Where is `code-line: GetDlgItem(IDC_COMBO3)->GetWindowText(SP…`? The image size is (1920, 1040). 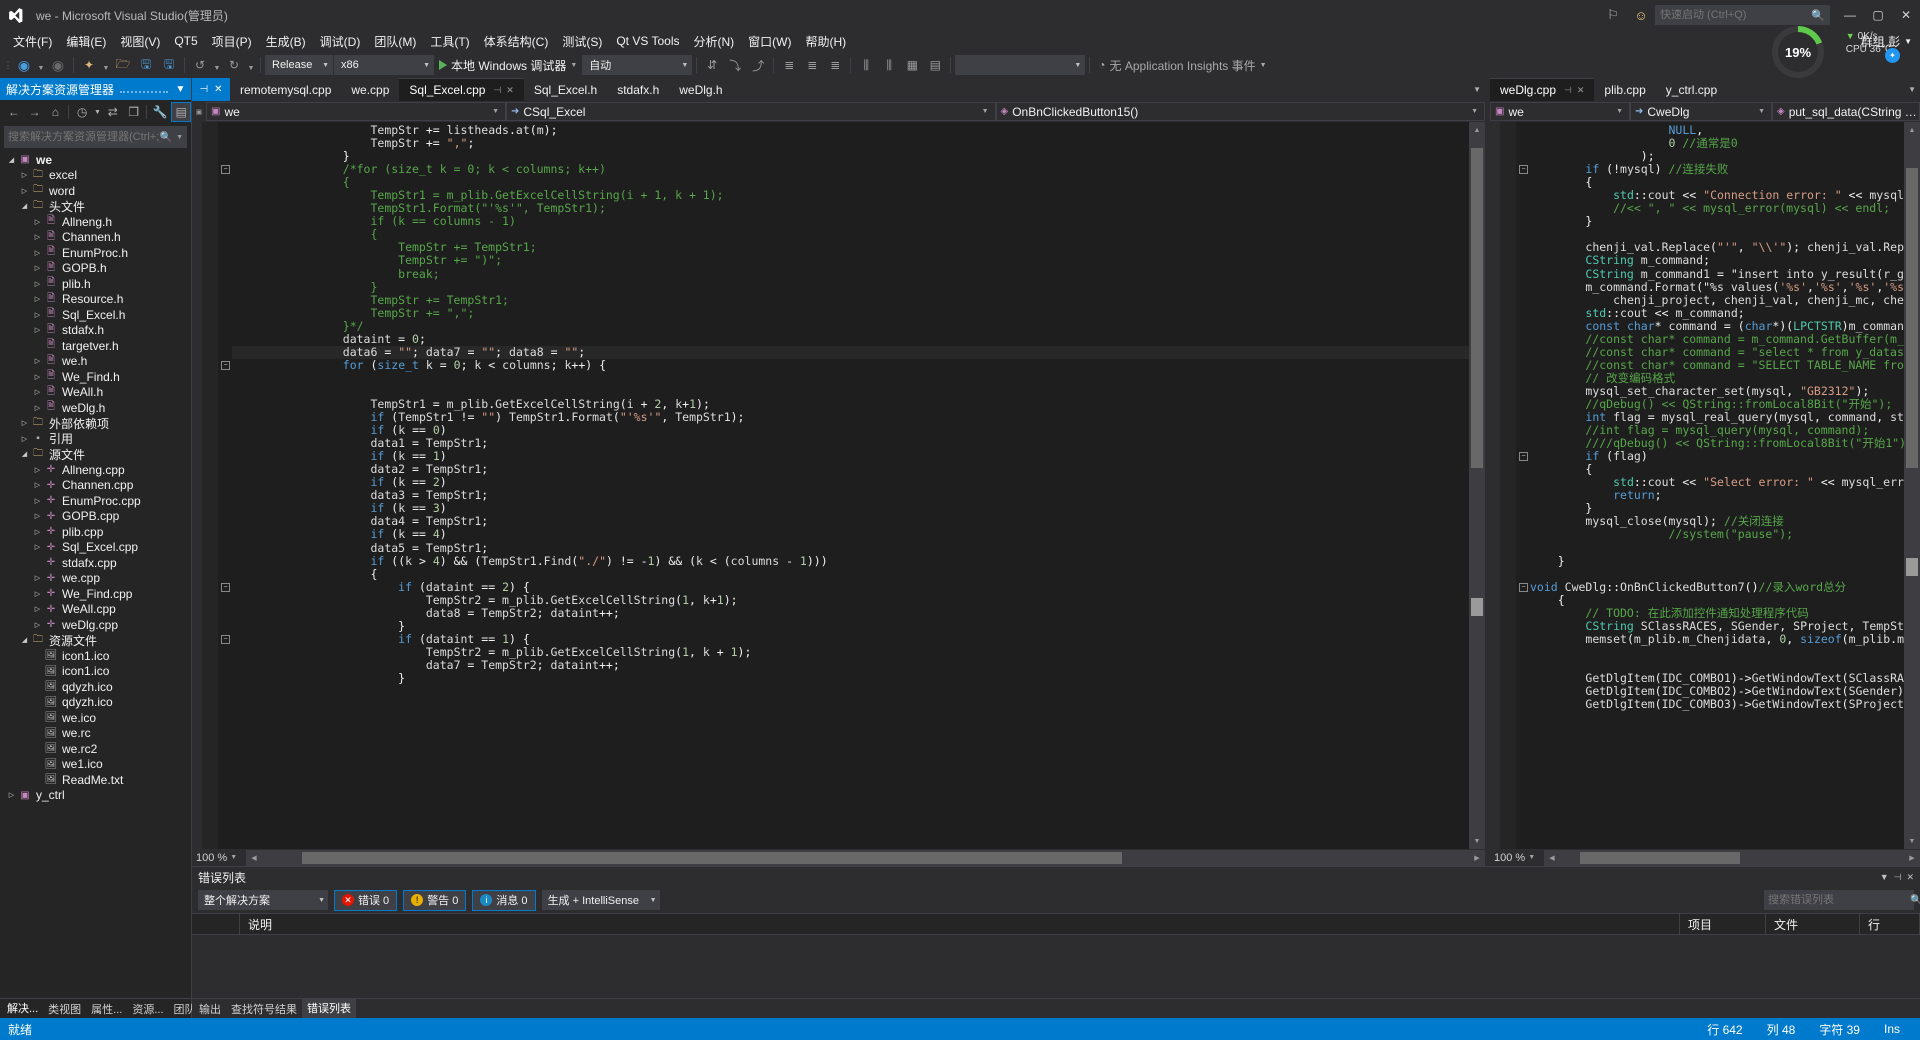
code-line: GetDlgItem(IDC_COMBO3)->GetWindowText(SP… is located at coordinates (1717, 704).